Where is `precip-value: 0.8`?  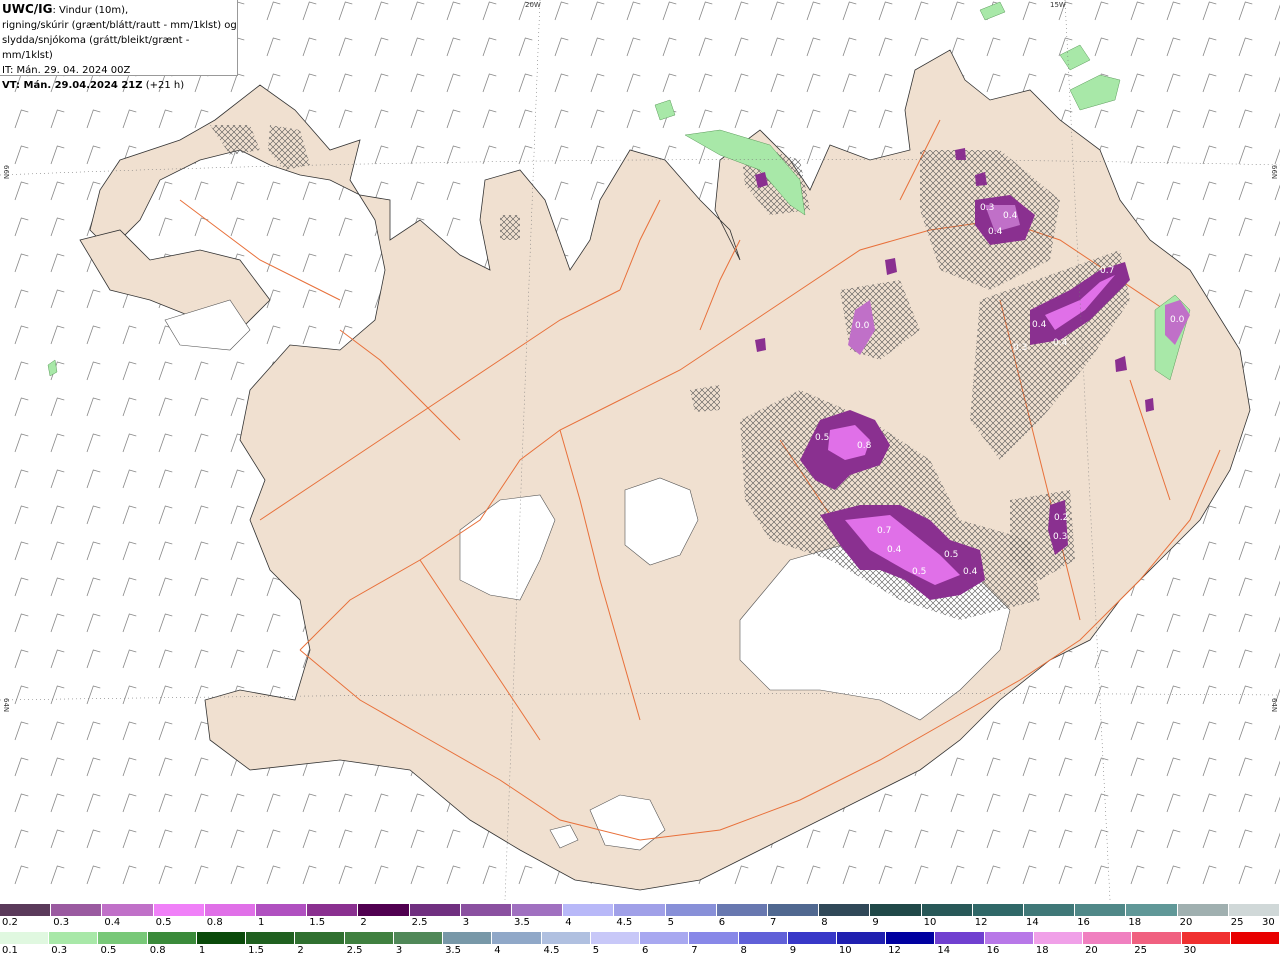
precip-value: 0.8 is located at coordinates (864, 446).